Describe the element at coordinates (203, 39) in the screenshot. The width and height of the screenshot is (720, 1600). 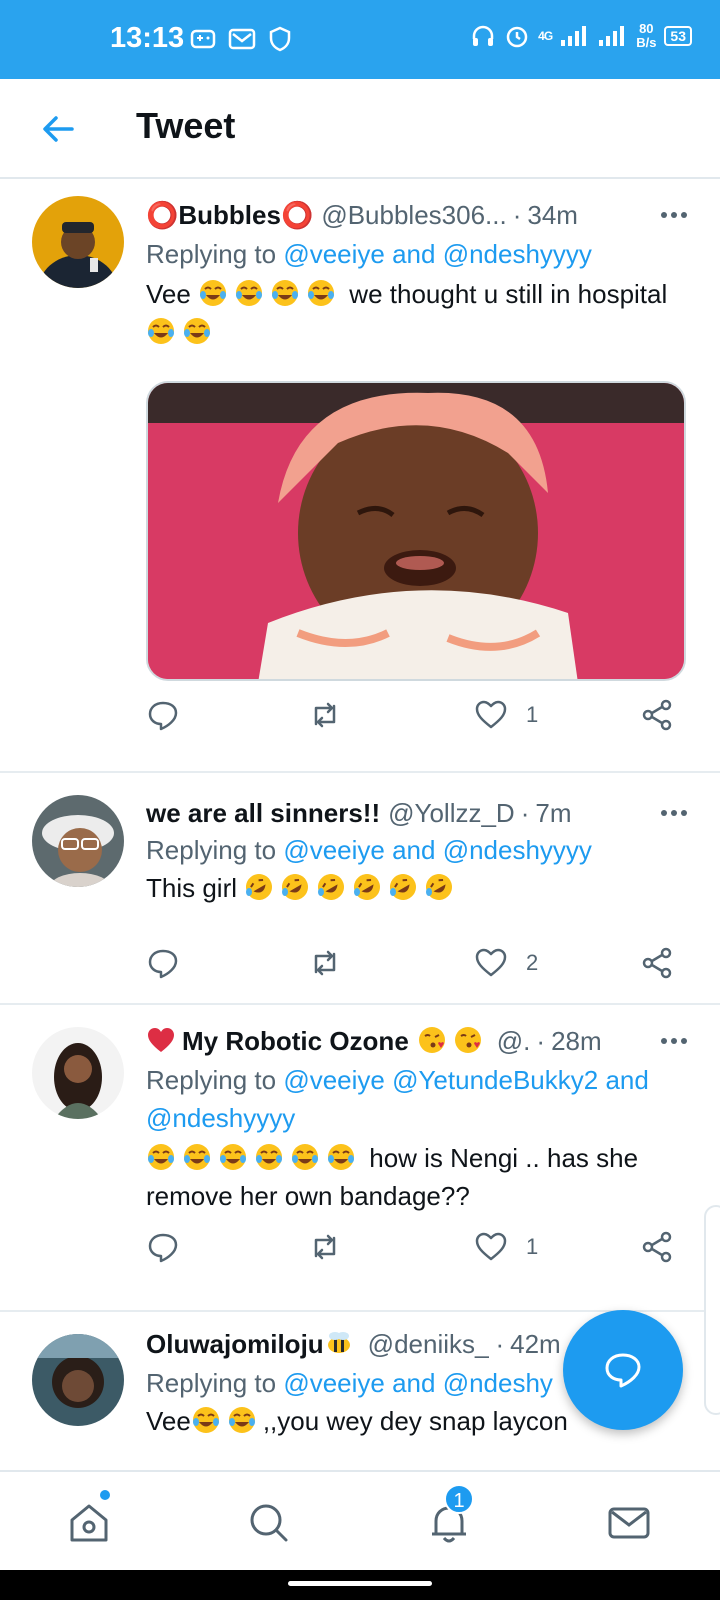
I see `gamepad-icon` at that location.